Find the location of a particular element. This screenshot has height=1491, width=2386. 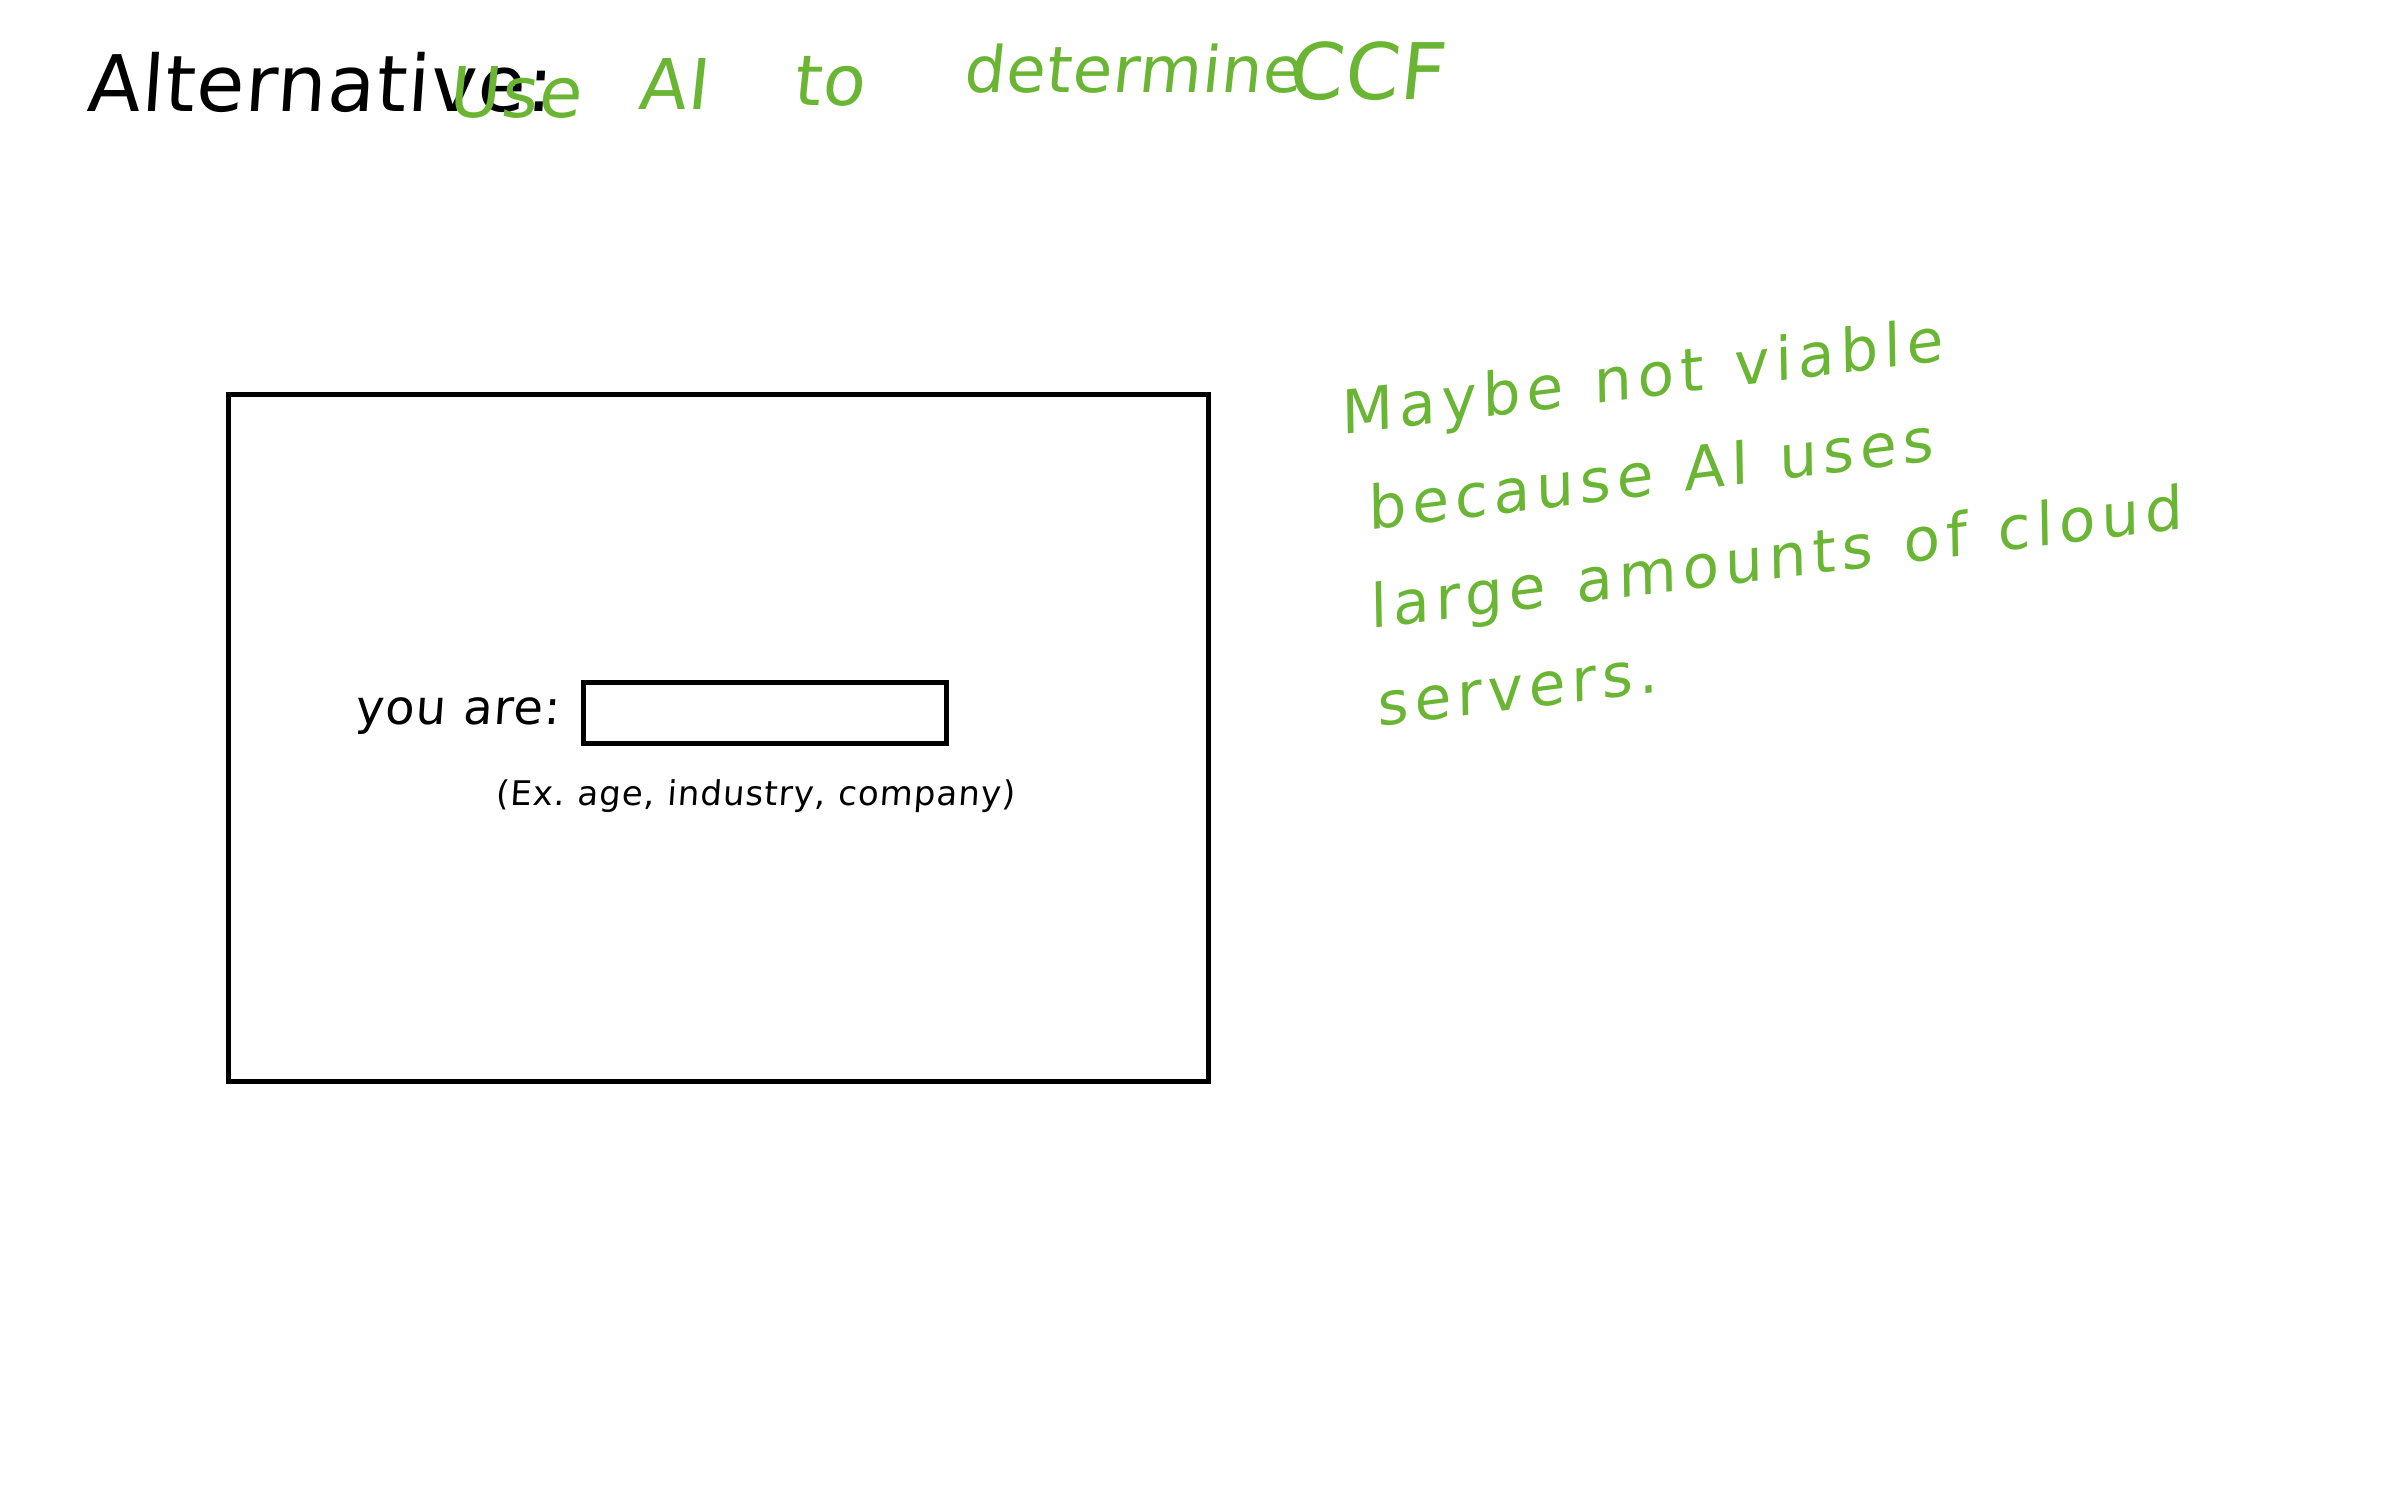

description-input is located at coordinates (765, 713).